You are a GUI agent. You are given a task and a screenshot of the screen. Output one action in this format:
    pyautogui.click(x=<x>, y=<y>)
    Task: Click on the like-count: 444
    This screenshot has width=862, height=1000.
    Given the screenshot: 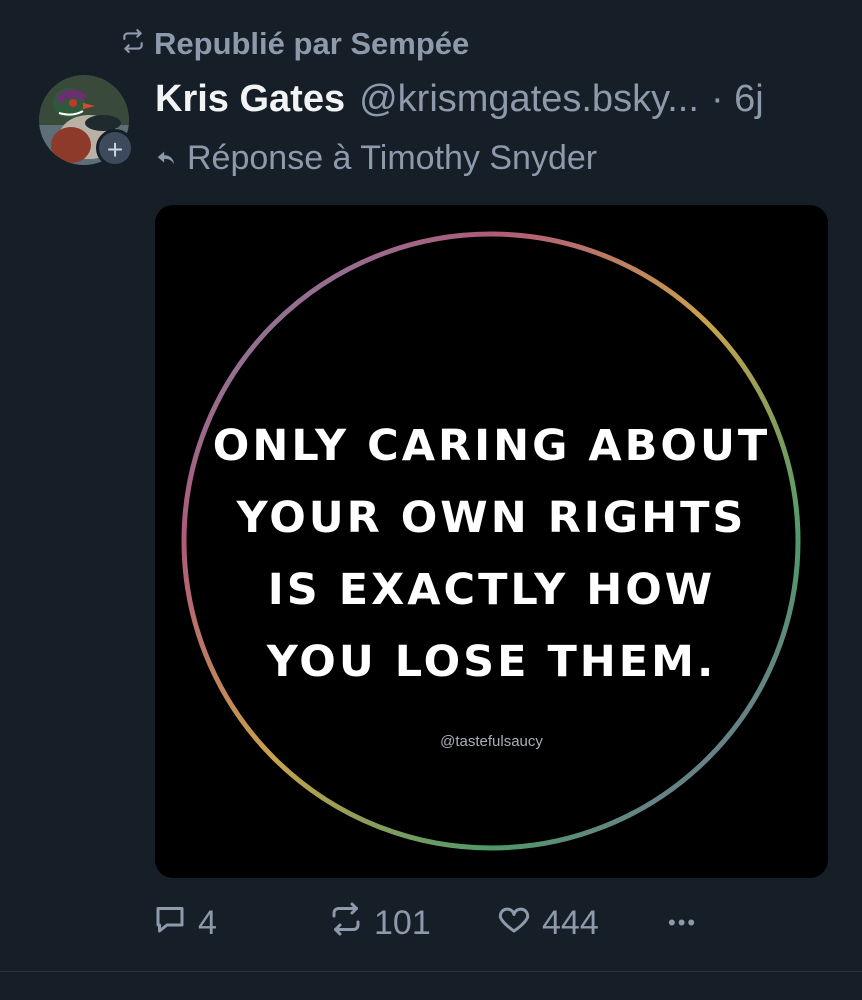 What is the action you would take?
    pyautogui.click(x=570, y=922)
    